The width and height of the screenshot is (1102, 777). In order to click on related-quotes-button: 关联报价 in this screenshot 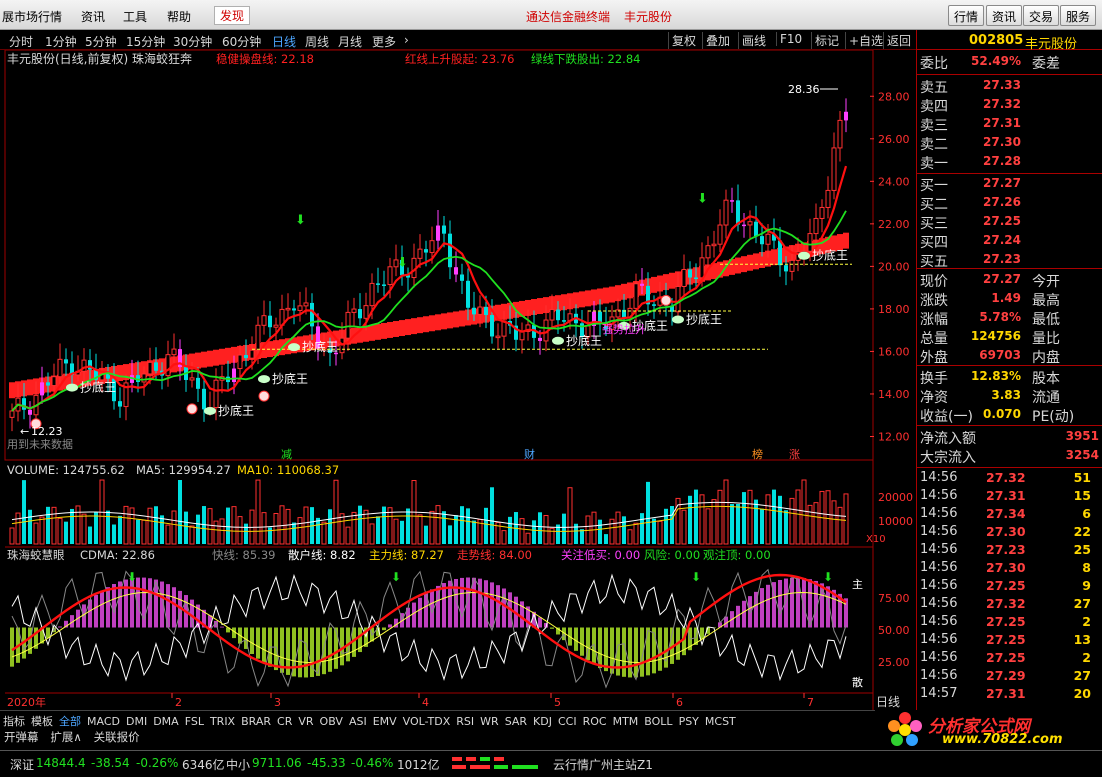, I will do `click(117, 737)`.